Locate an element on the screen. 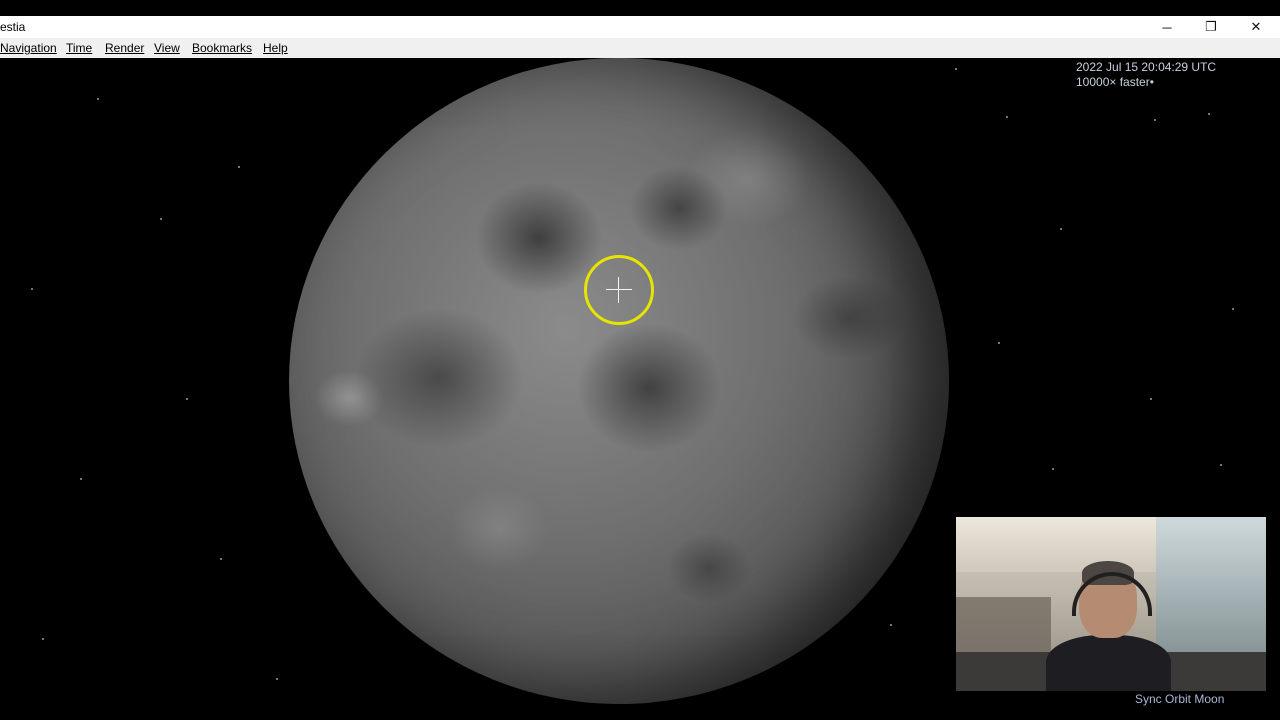 The height and width of the screenshot is (720, 1280). hud-datetime-panel: 2022 Jul 15 20:04:29 UTC 10000× faster• is located at coordinates (1146, 75).